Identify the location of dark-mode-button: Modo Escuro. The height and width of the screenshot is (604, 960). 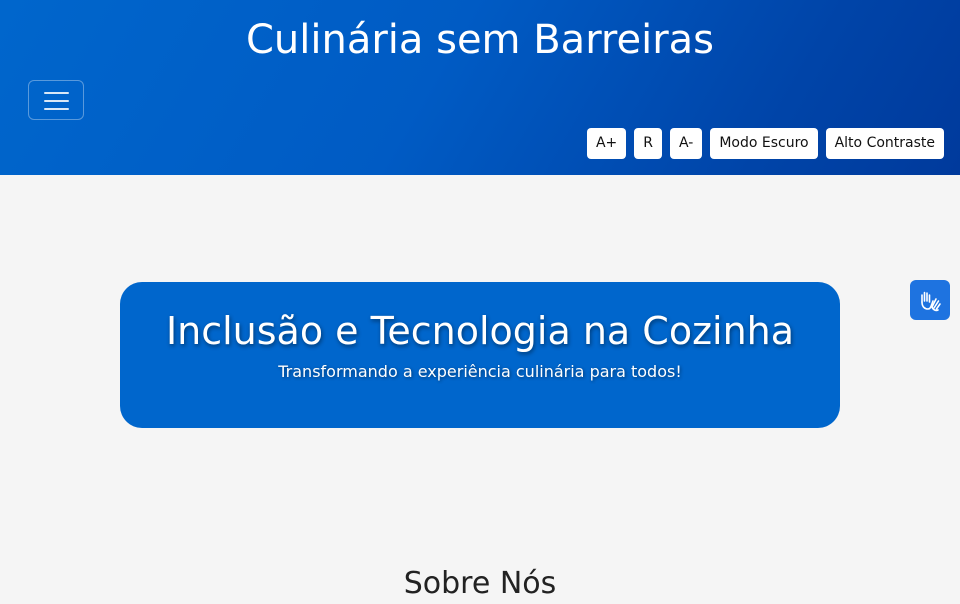
(764, 143).